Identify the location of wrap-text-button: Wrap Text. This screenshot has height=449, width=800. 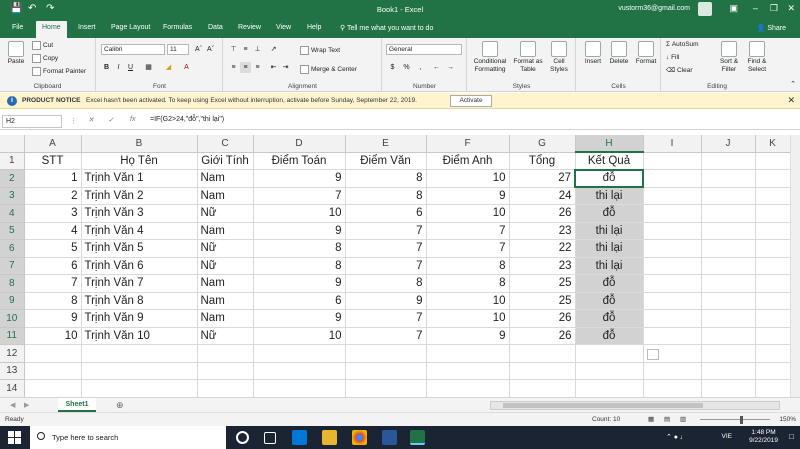
(320, 50).